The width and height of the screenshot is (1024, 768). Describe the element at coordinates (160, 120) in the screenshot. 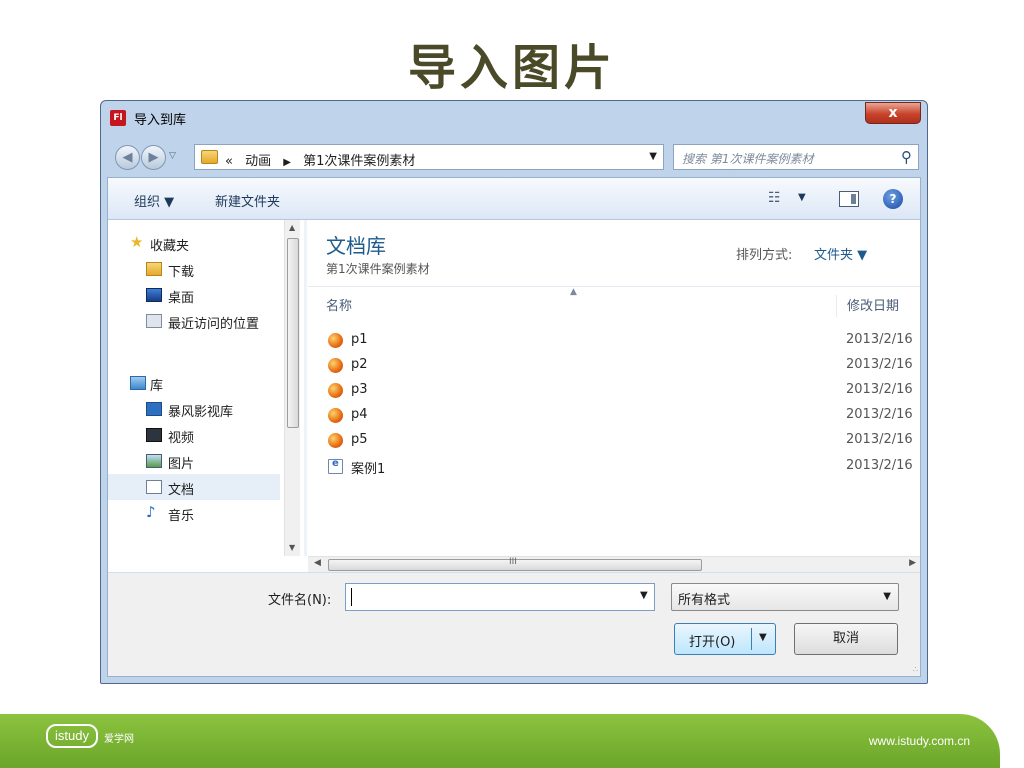

I see `dialog-title: 导入到库` at that location.